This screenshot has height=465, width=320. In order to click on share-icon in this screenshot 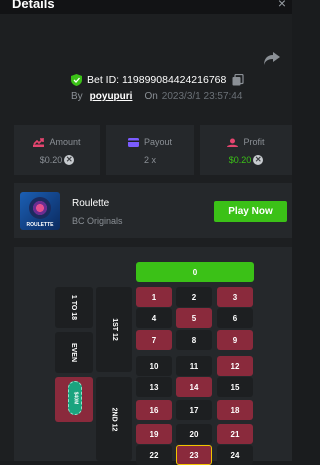, I will do `click(272, 58)`.